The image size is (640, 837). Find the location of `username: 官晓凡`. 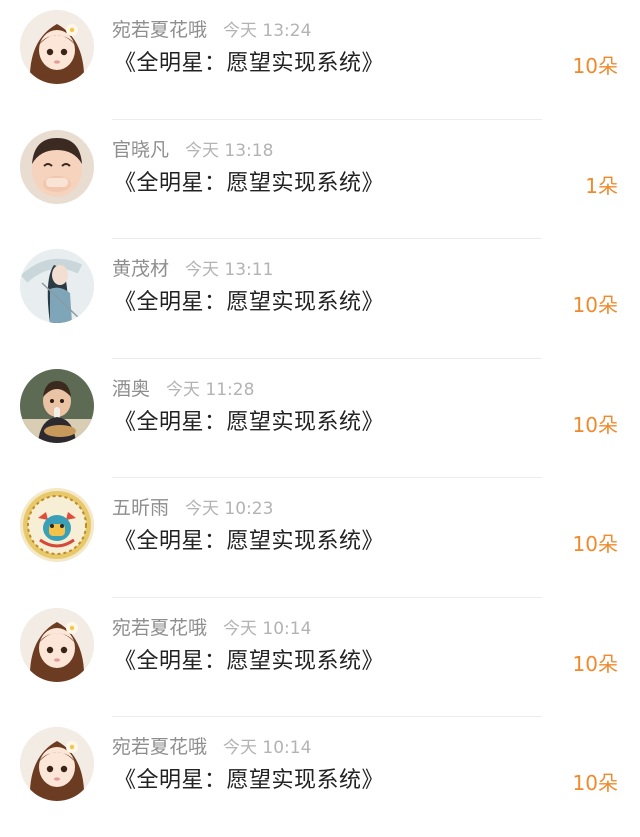

username: 官晓凡 is located at coordinates (140, 150).